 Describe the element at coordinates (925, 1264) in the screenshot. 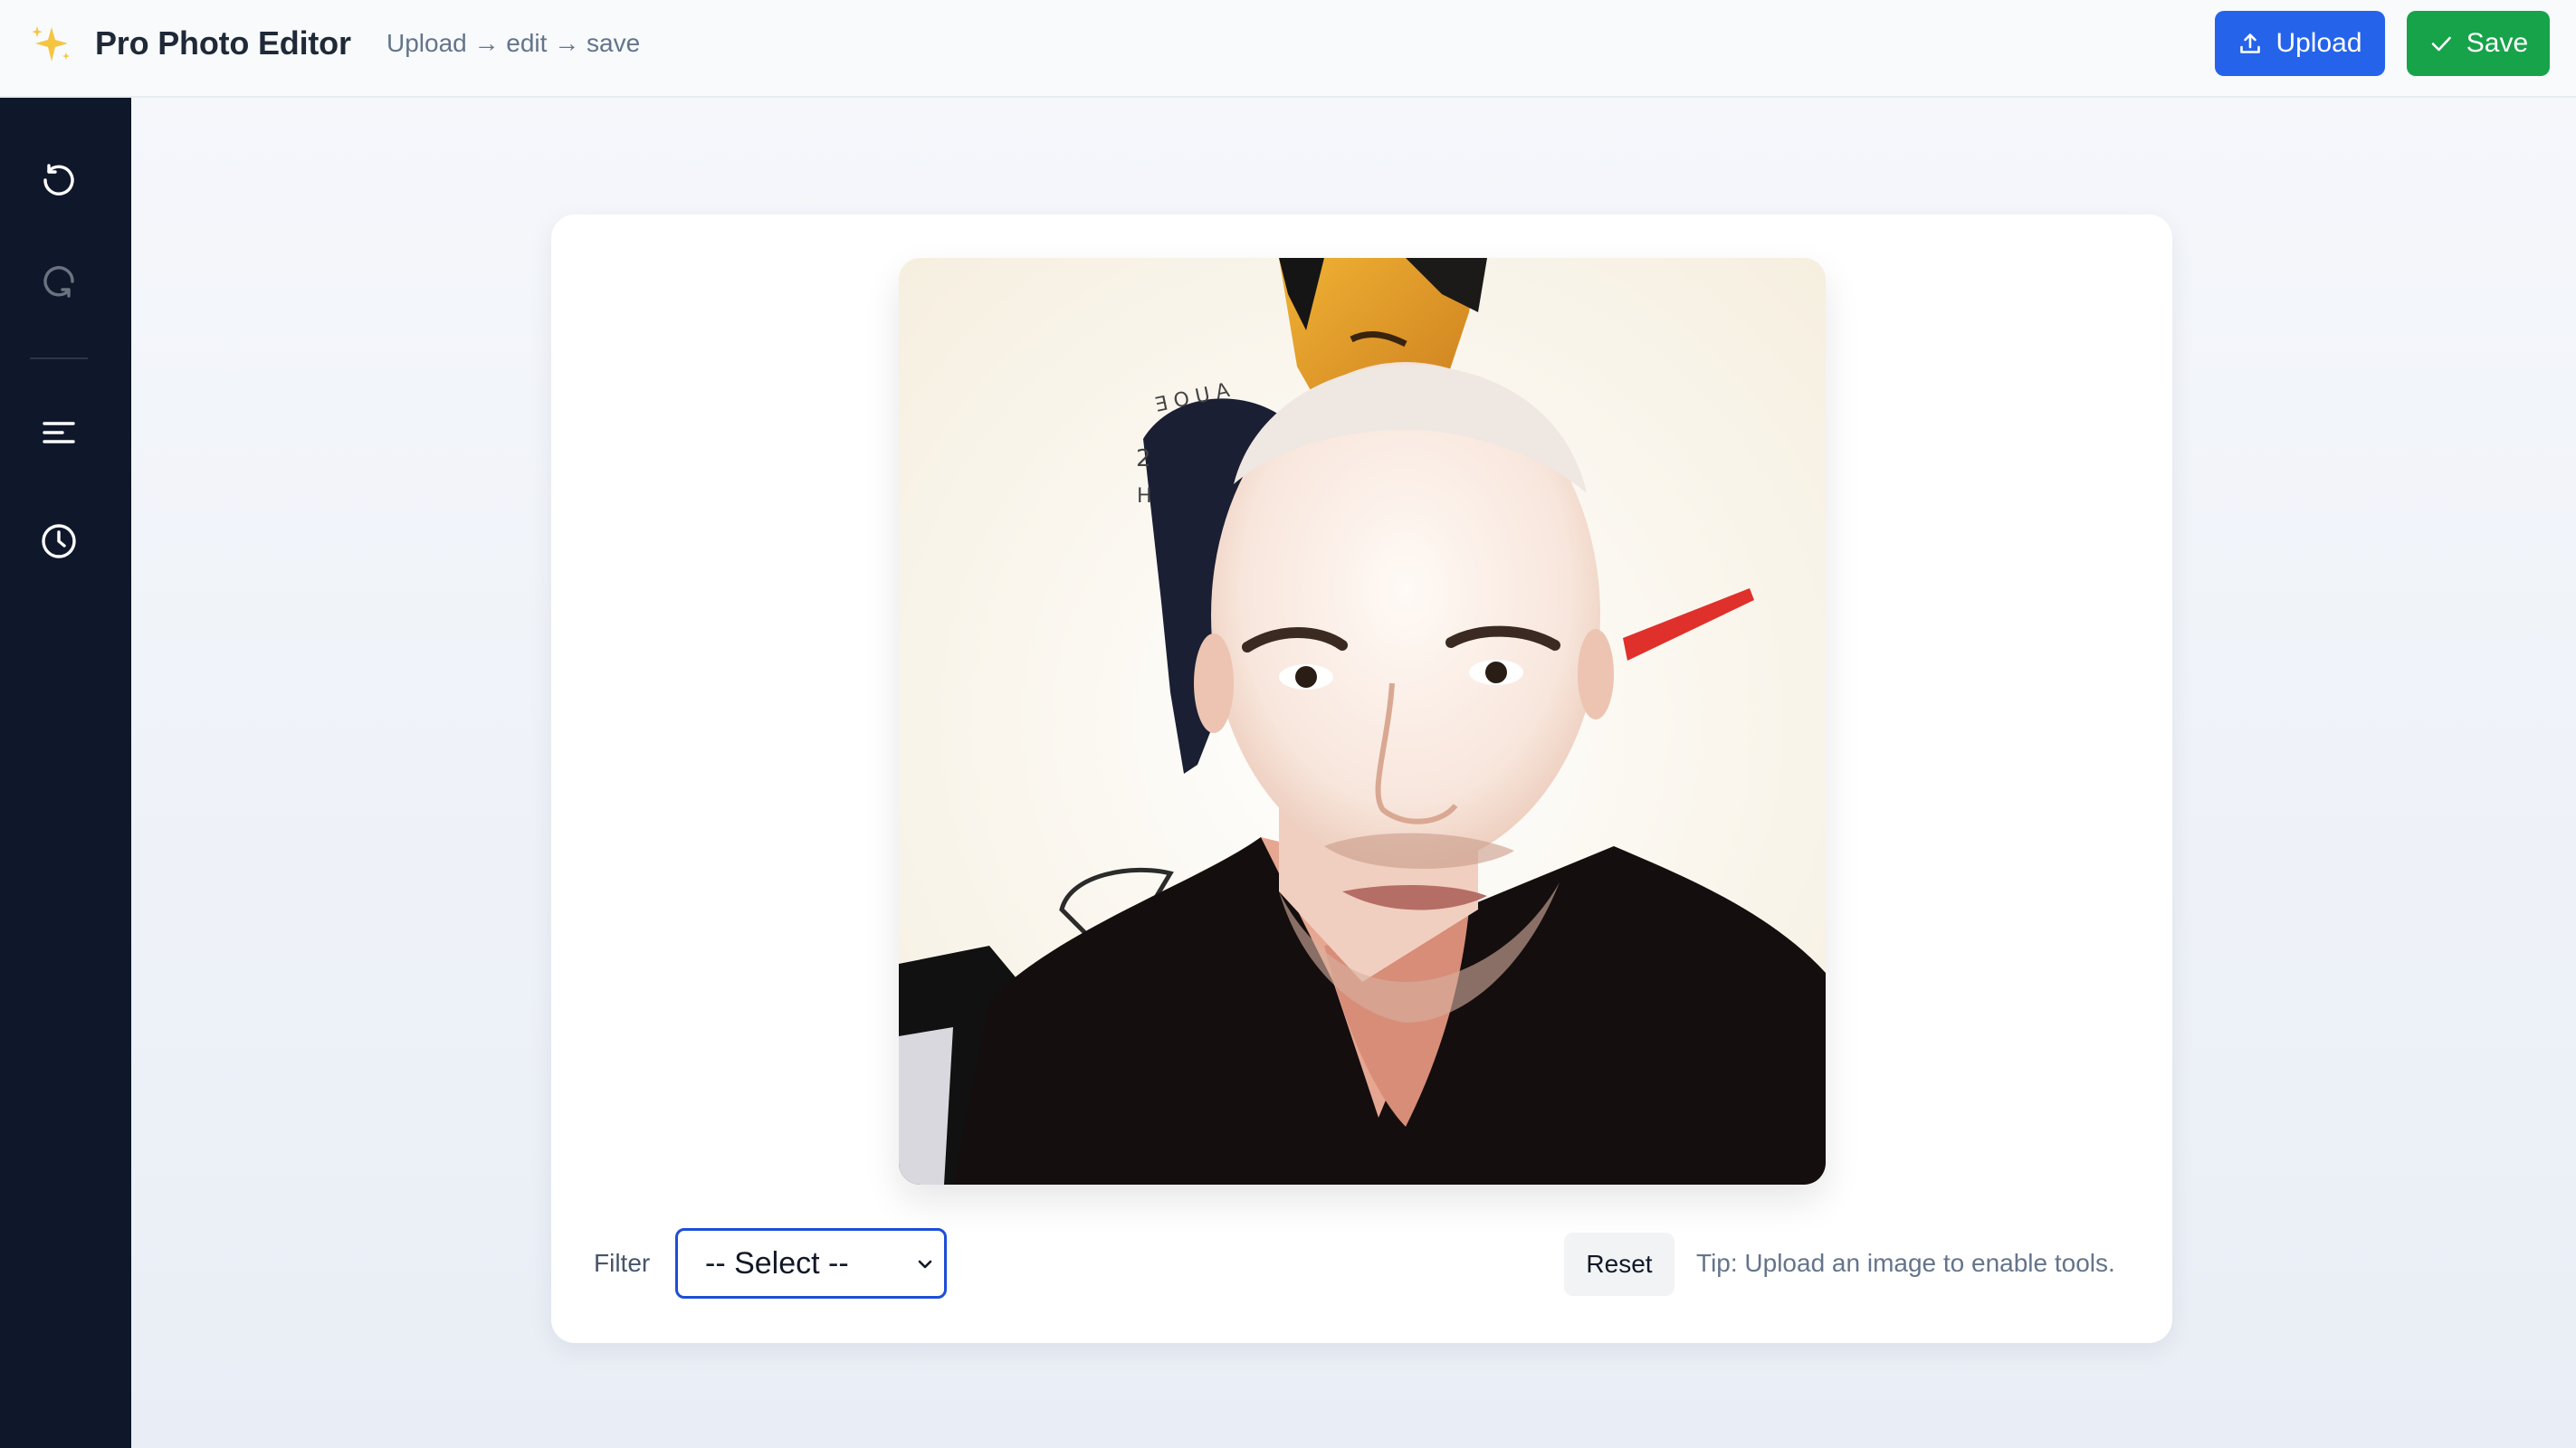

I see `chevron-down-icon` at that location.